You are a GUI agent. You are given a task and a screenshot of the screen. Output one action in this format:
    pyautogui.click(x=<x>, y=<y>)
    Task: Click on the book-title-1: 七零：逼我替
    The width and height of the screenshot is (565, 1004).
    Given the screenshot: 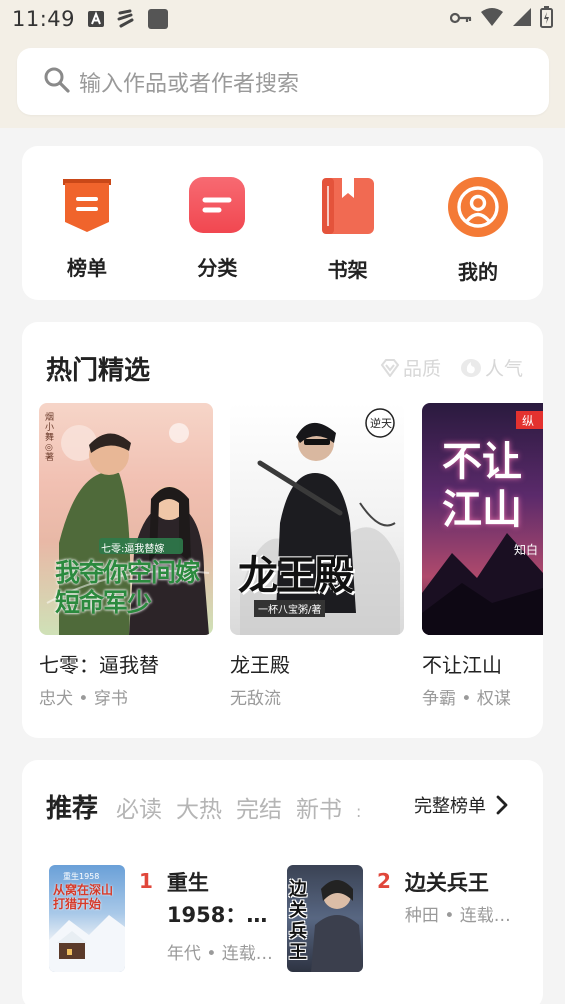 What is the action you would take?
    pyautogui.click(x=99, y=665)
    